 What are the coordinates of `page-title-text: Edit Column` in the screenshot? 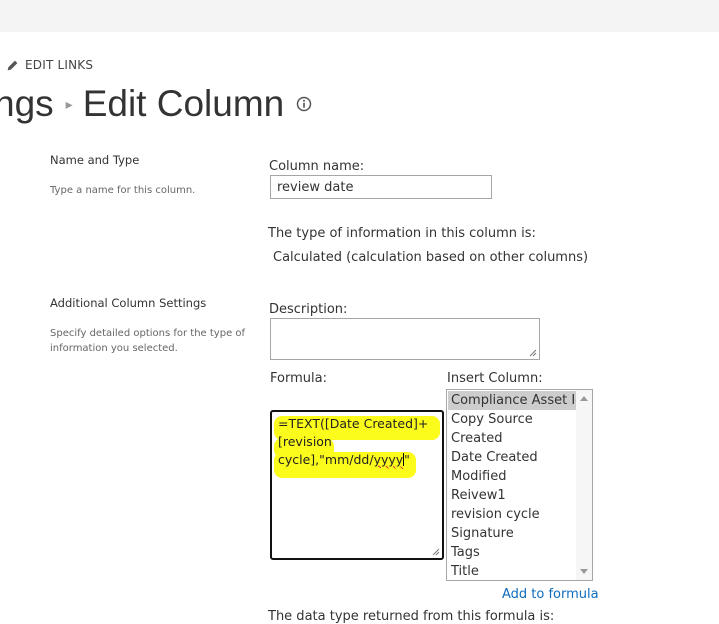 It's located at (183, 103).